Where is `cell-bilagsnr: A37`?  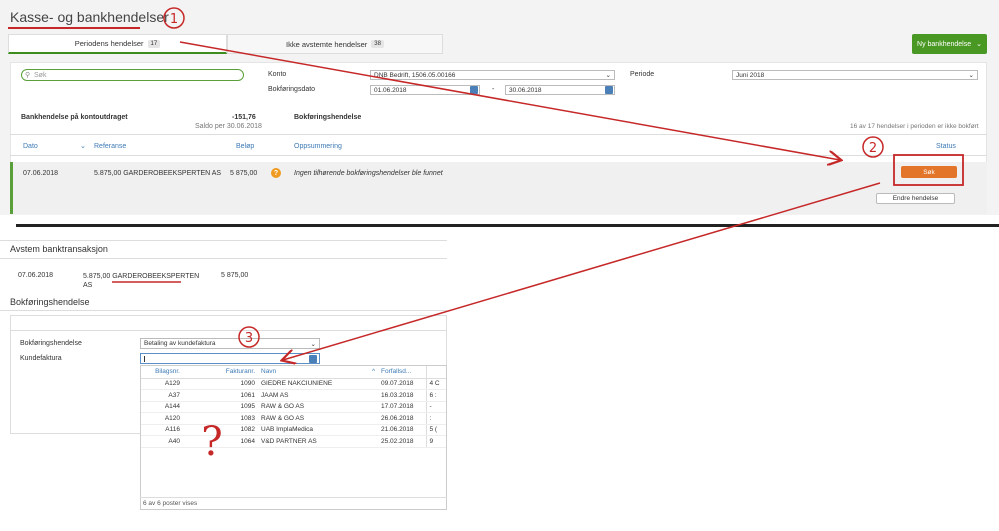
cell-bilagsnr: A37 is located at coordinates (162, 395).